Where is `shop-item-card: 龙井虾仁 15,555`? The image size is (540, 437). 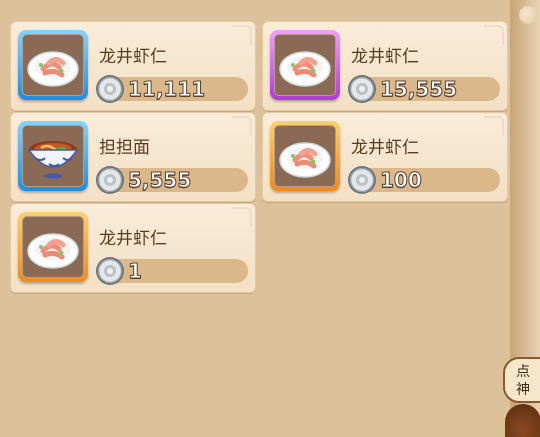
shop-item-card: 龙井虾仁 15,555 is located at coordinates (385, 66).